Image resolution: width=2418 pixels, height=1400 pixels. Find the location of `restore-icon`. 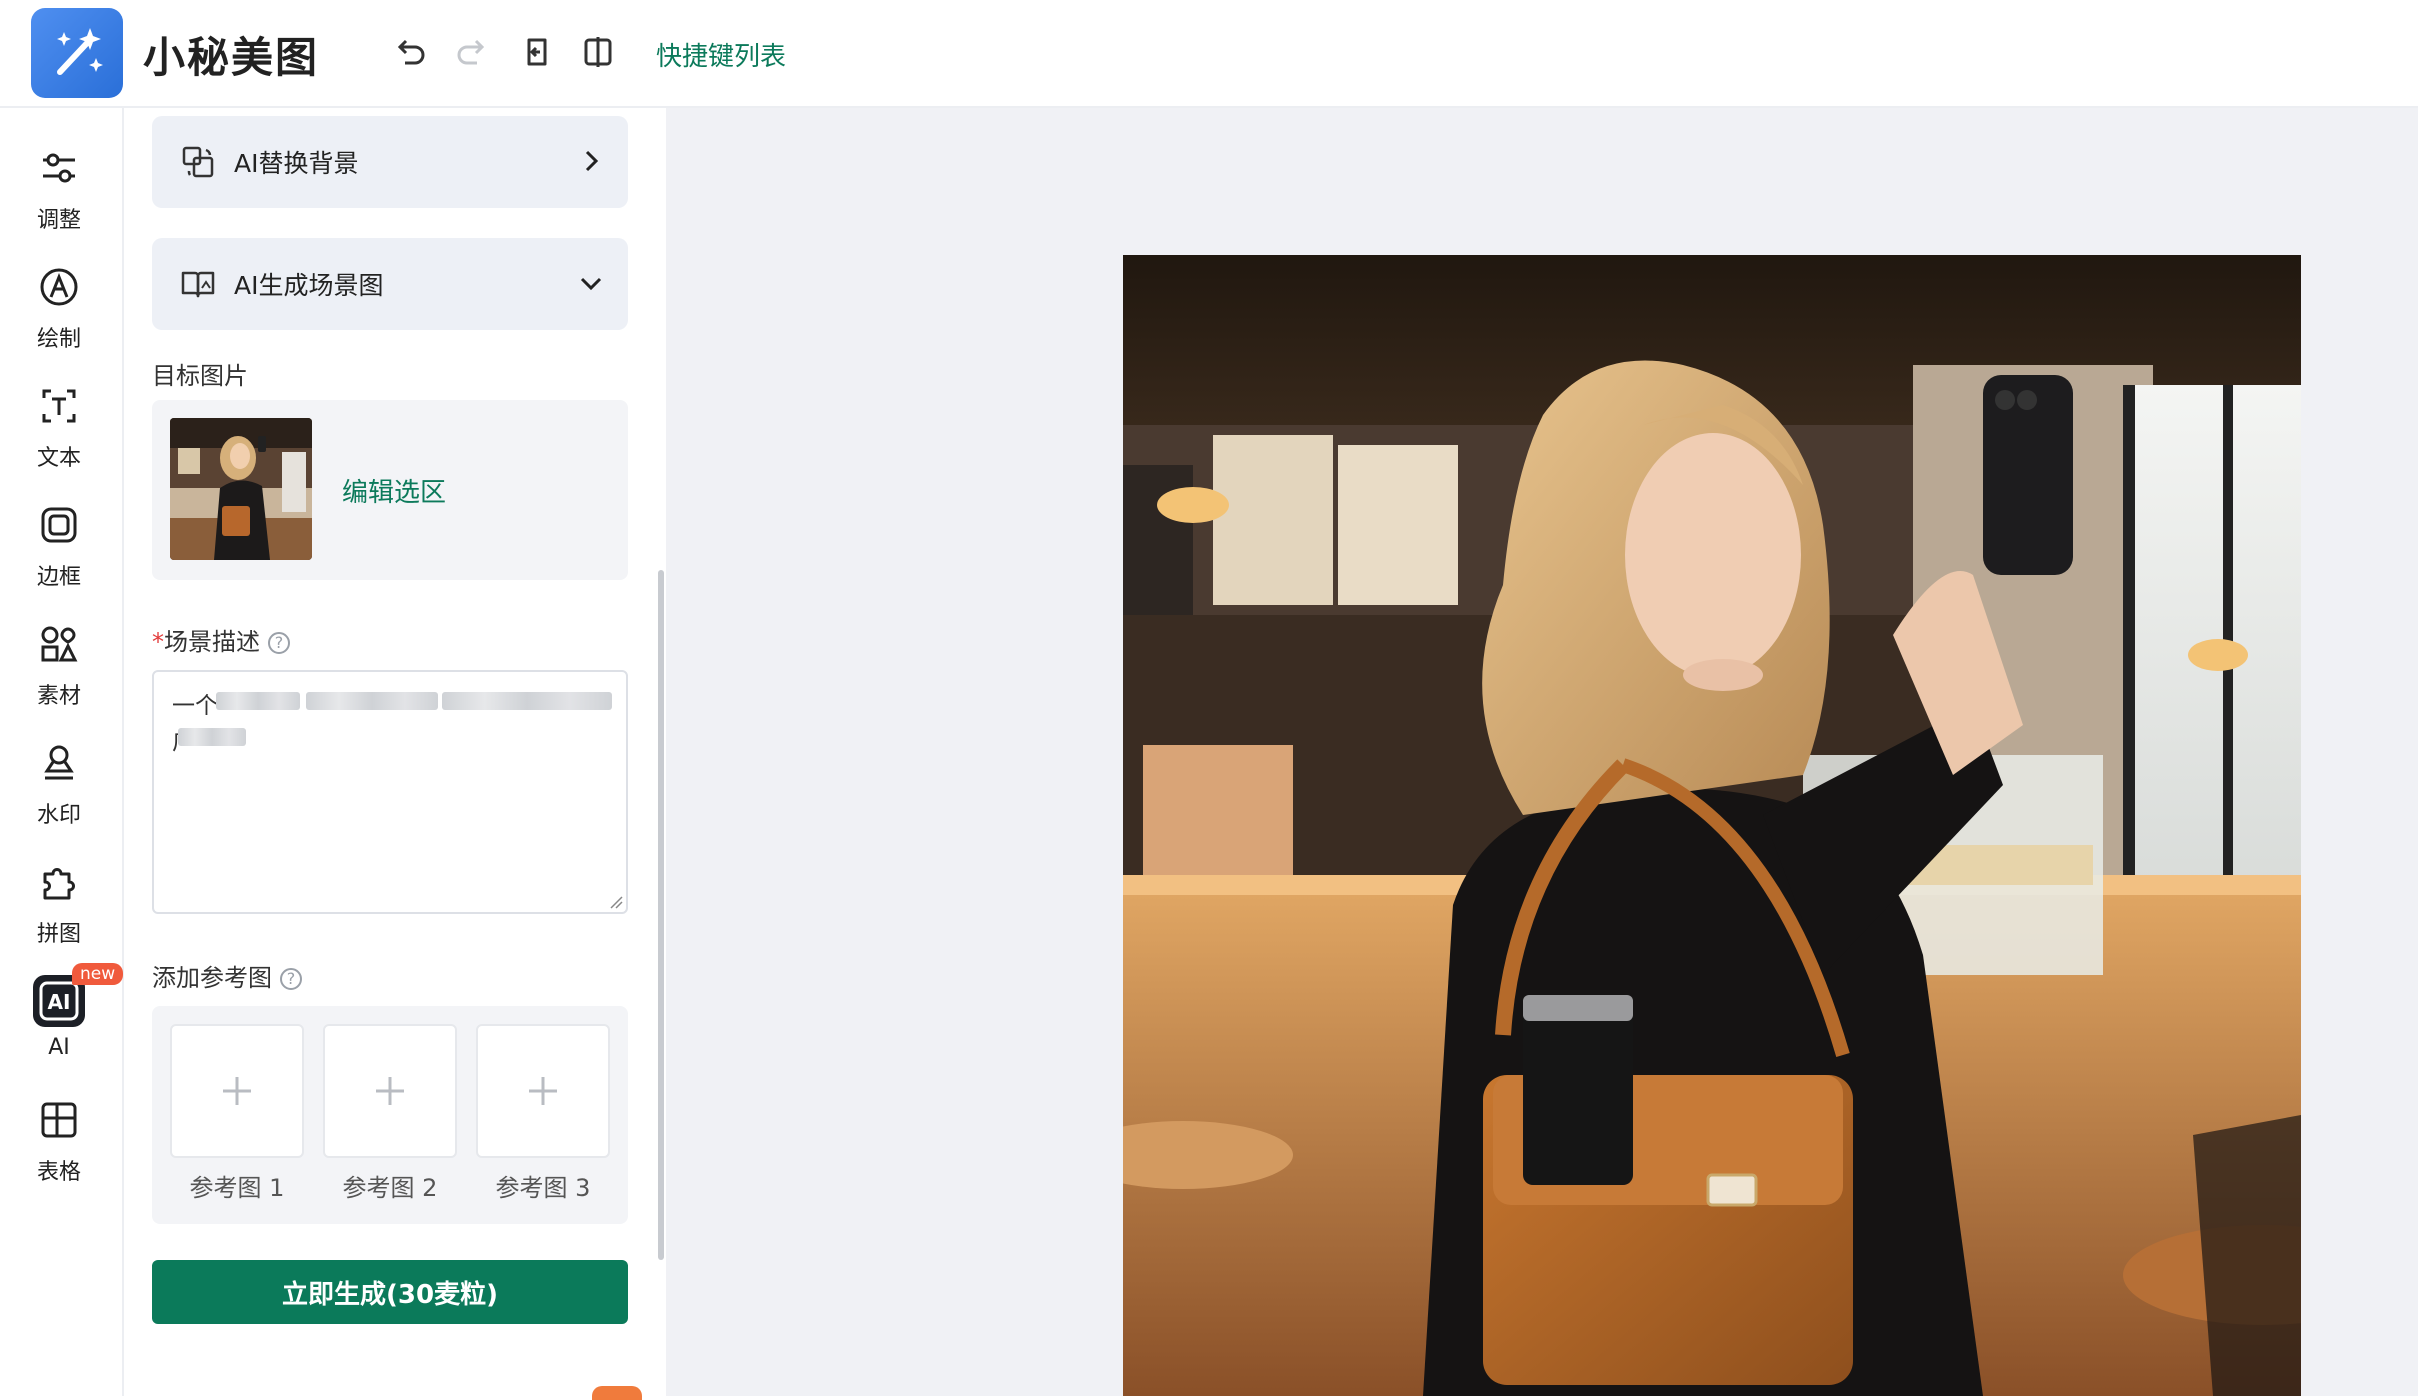

restore-icon is located at coordinates (537, 52).